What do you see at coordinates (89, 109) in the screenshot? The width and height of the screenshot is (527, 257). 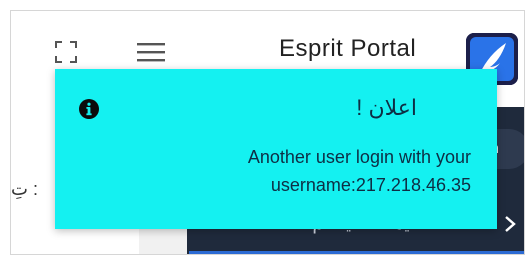 I see `info-circle-icon` at bounding box center [89, 109].